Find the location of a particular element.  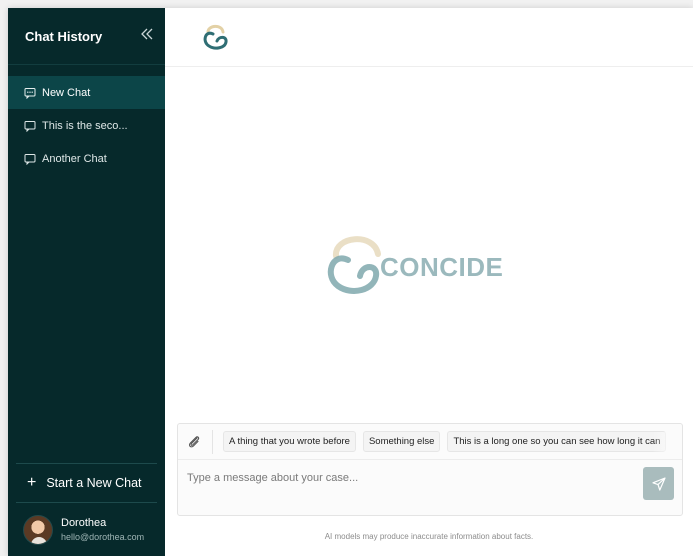

plus-icon: + is located at coordinates (32, 482).